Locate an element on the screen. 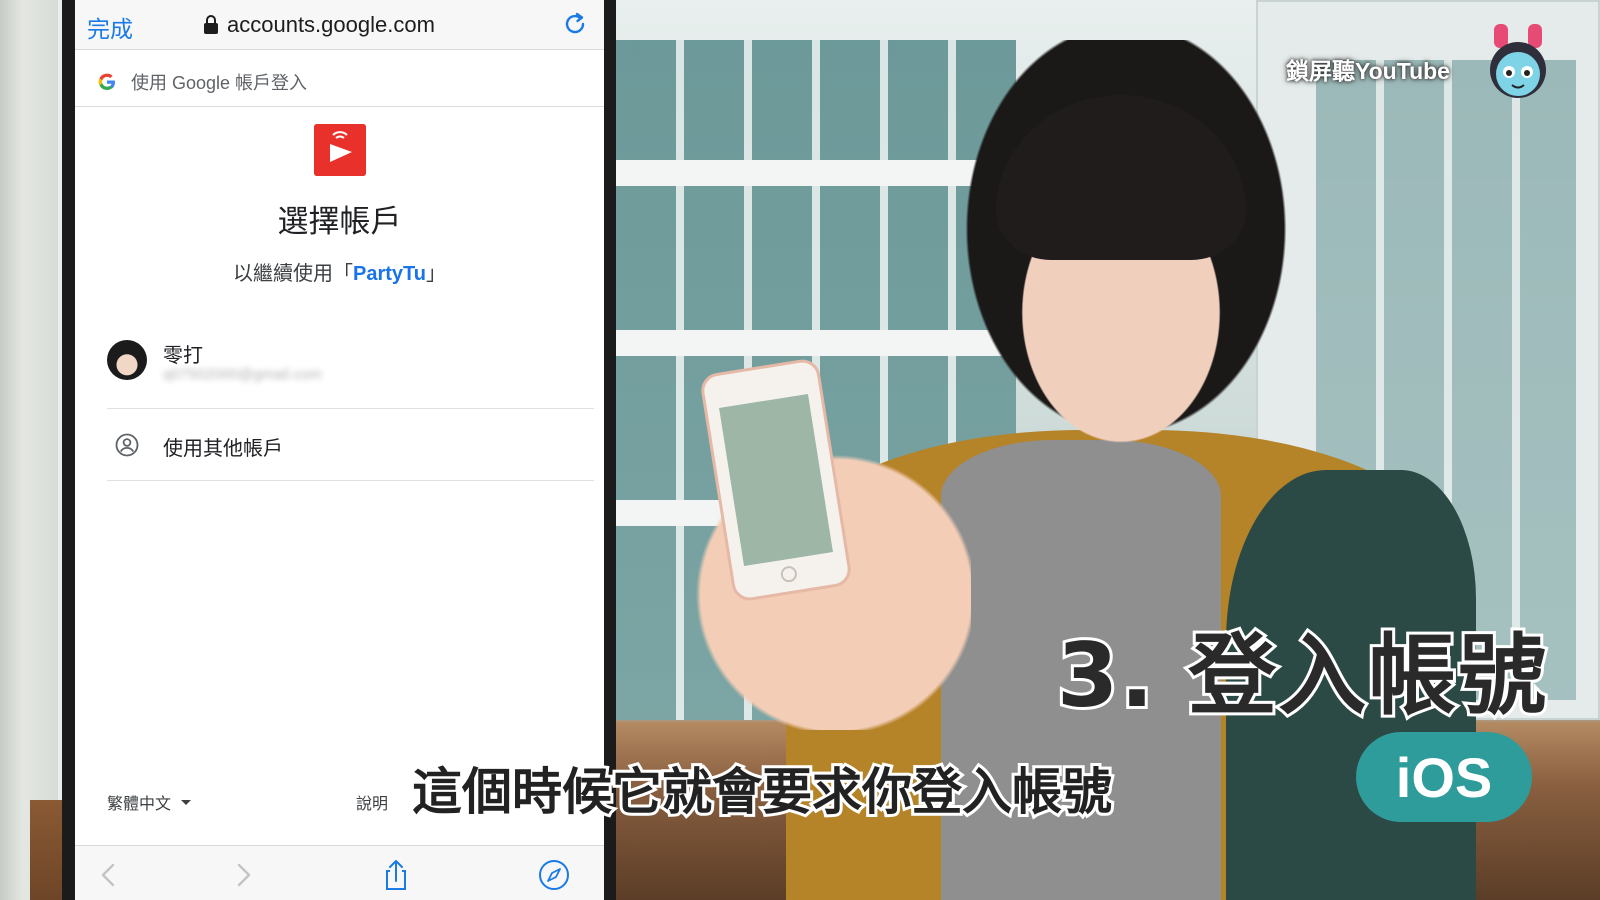 The image size is (1600, 900). url-text: accounts.google.com is located at coordinates (331, 24).